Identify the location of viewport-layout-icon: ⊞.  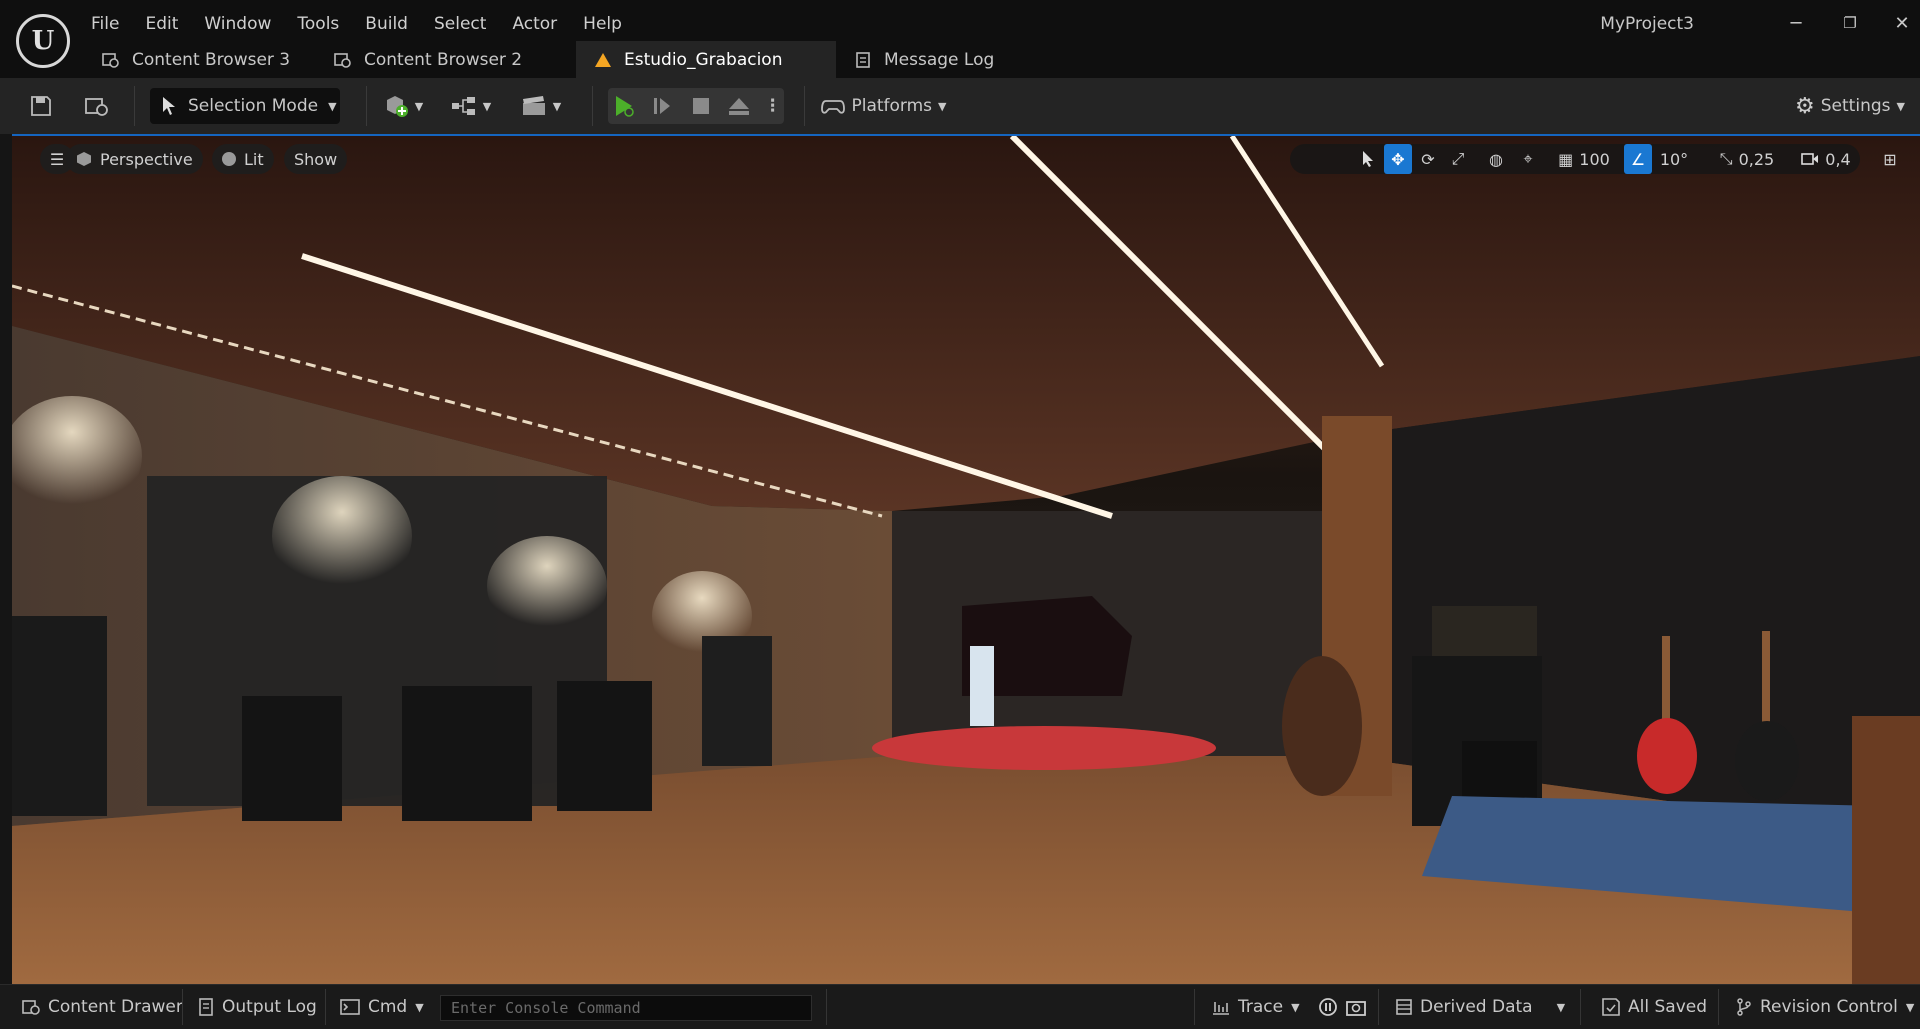
(1890, 159).